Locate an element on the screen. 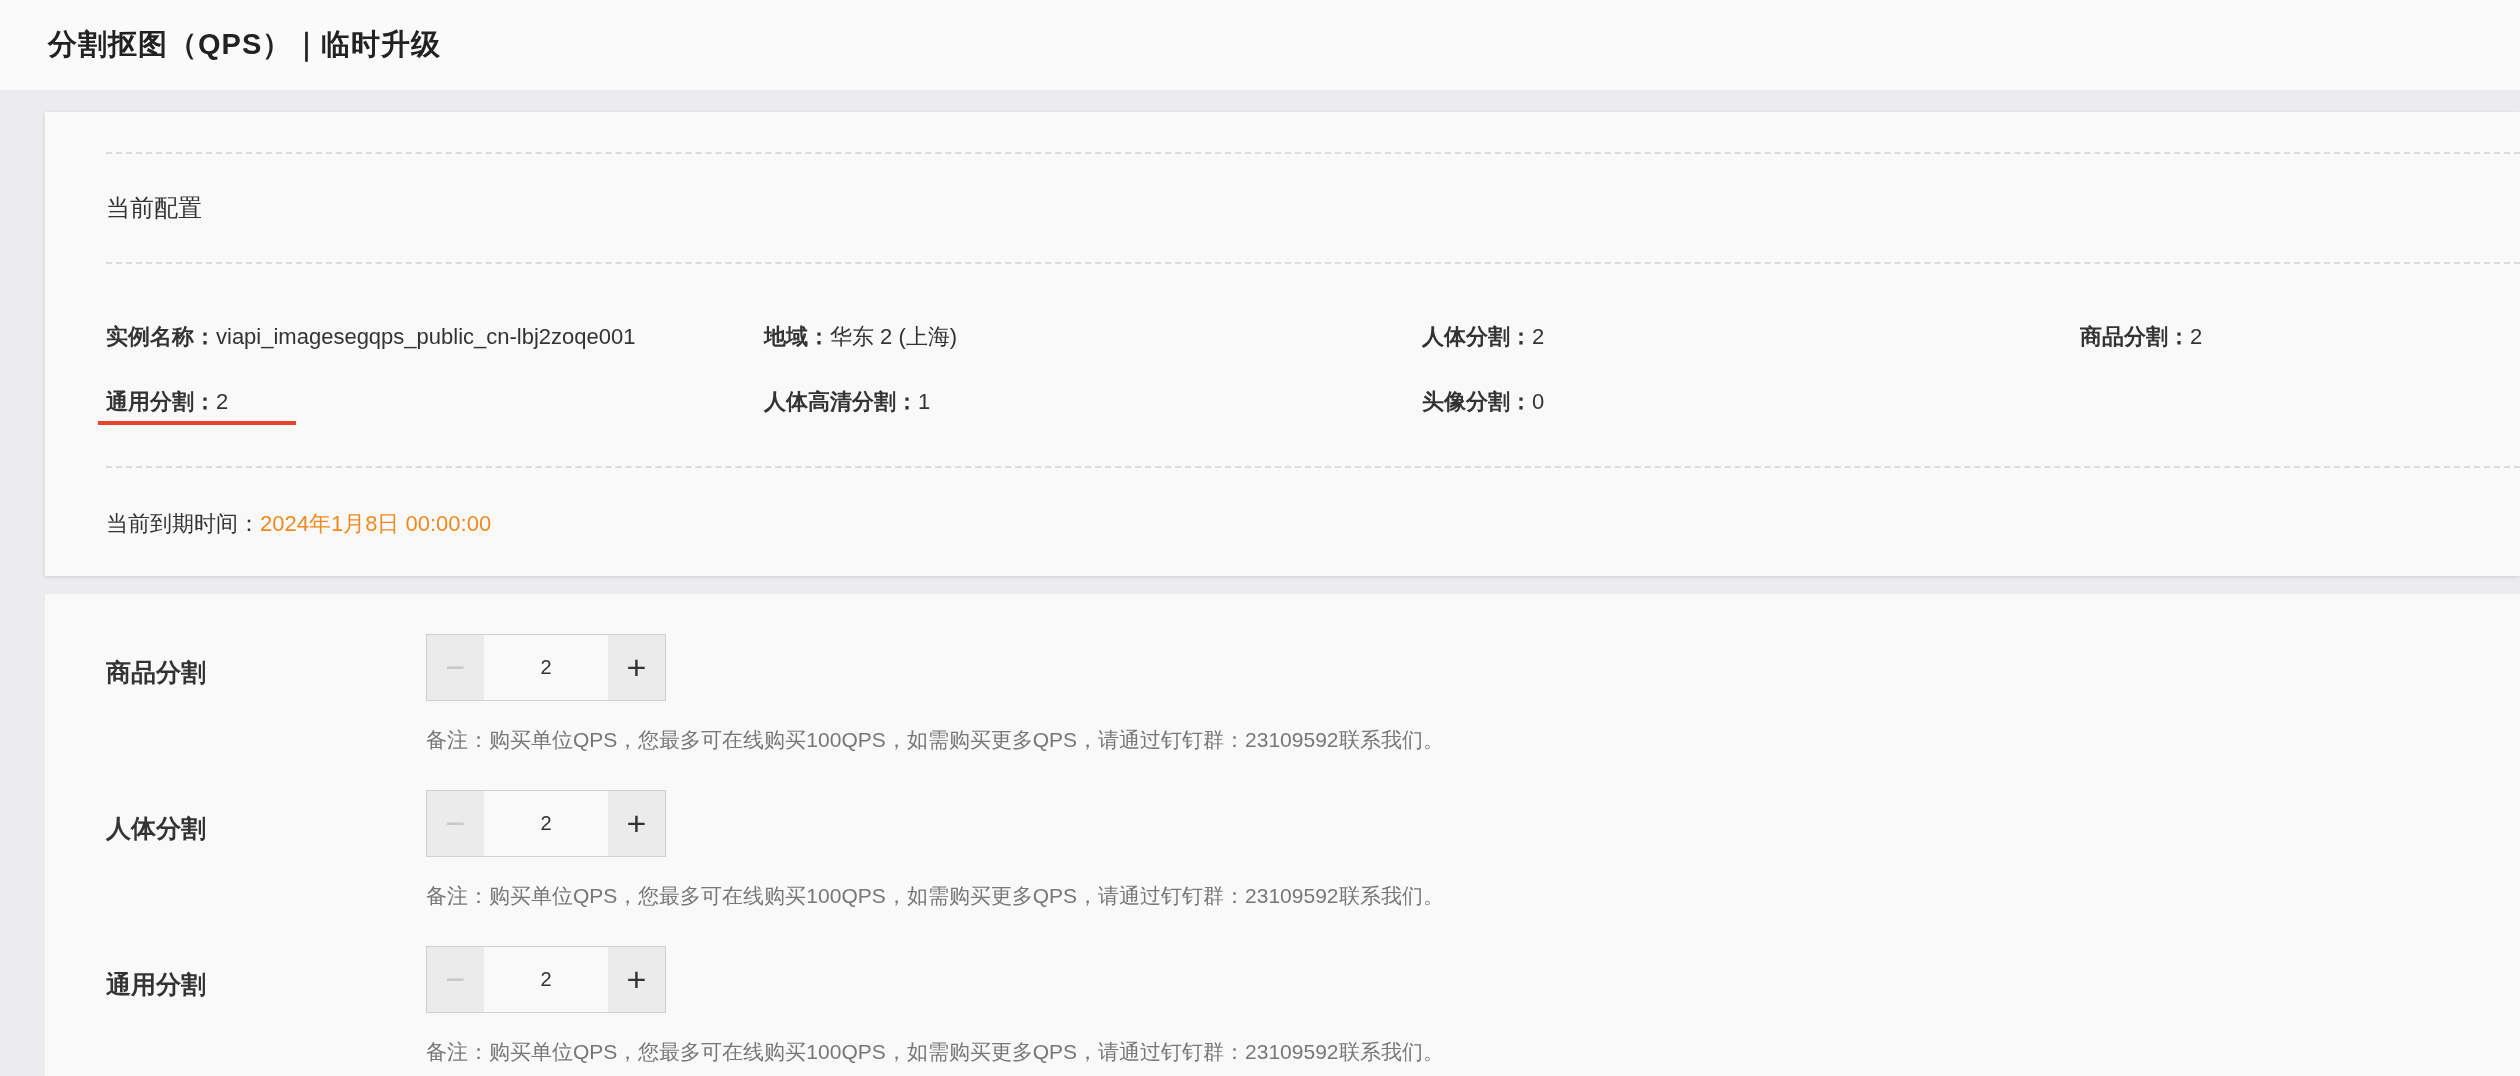 This screenshot has width=2520, height=1076. field-value: 0 is located at coordinates (1538, 401).